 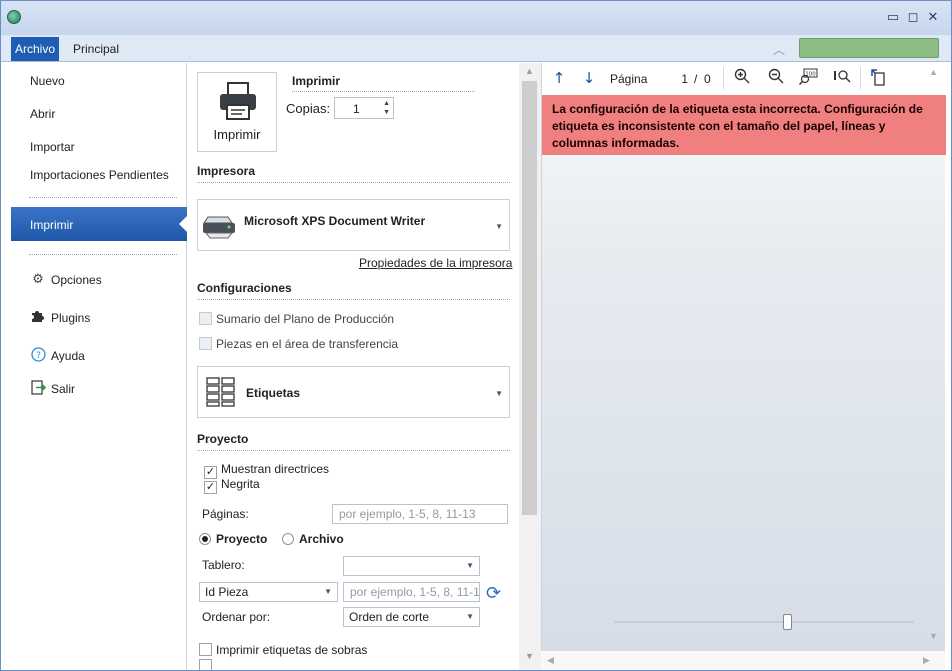 I want to click on maximize-icon: ◻, so click(x=913, y=18).